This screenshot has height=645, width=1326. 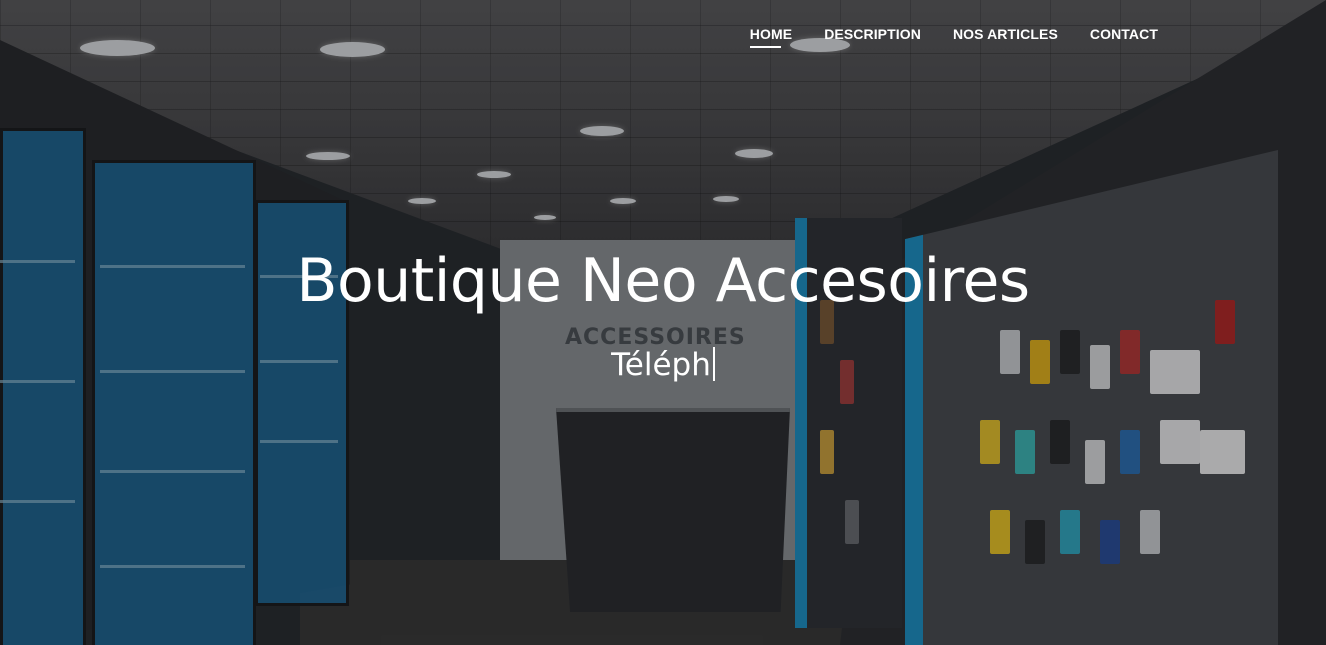 I want to click on hero-title: Boutique Neo Accesoires, so click(x=663, y=281).